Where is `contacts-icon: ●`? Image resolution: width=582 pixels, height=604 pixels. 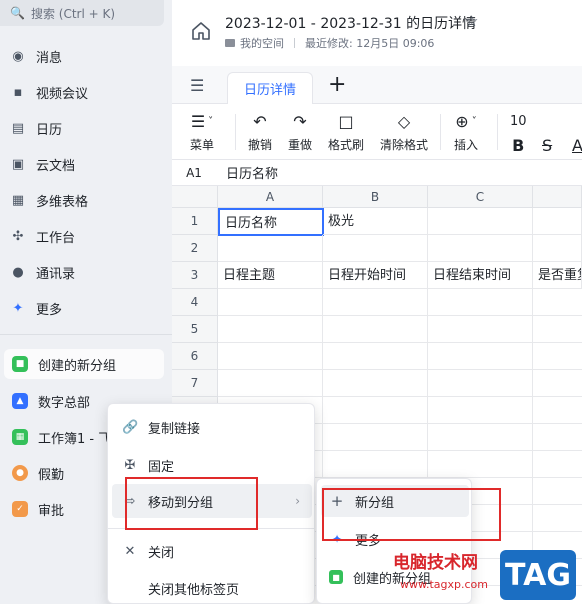 contacts-icon: ● is located at coordinates (18, 272).